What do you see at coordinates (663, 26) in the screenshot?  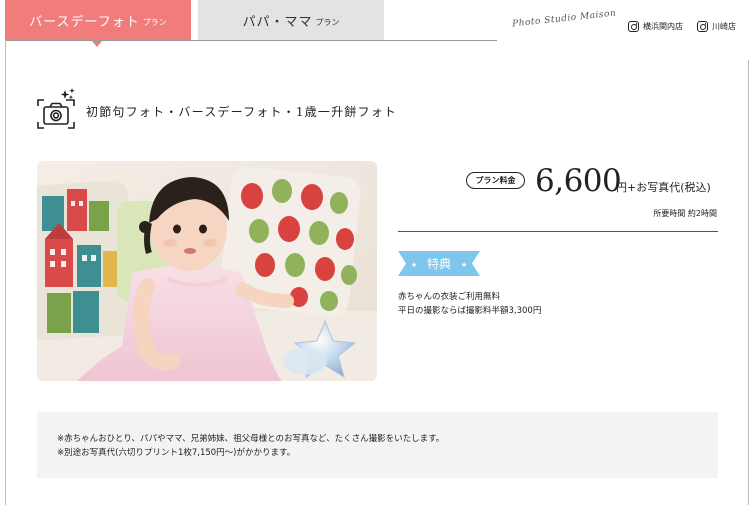 I see `store-label: 横浜関内店` at bounding box center [663, 26].